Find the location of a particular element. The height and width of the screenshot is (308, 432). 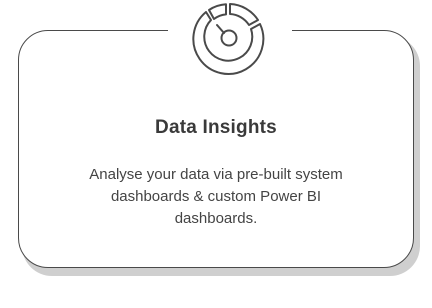

pie-chart-segments-icon is located at coordinates (229, 38).